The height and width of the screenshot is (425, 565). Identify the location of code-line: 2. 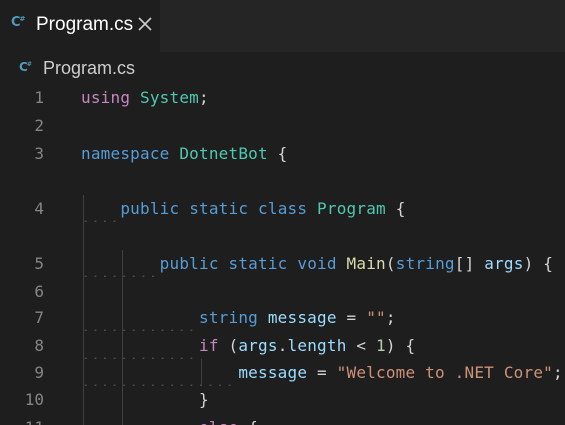
(282, 125).